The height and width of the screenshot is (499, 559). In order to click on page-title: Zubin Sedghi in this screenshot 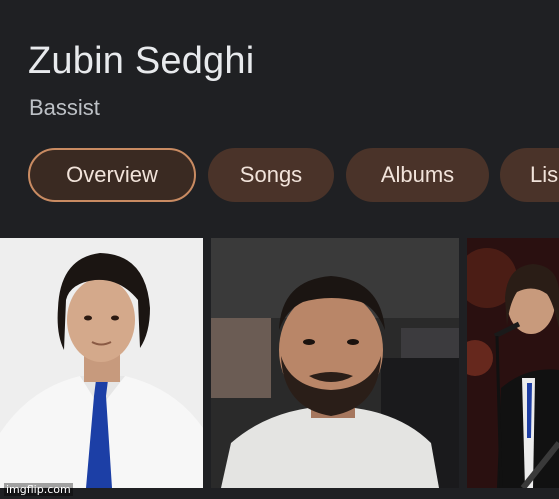, I will do `click(141, 61)`.